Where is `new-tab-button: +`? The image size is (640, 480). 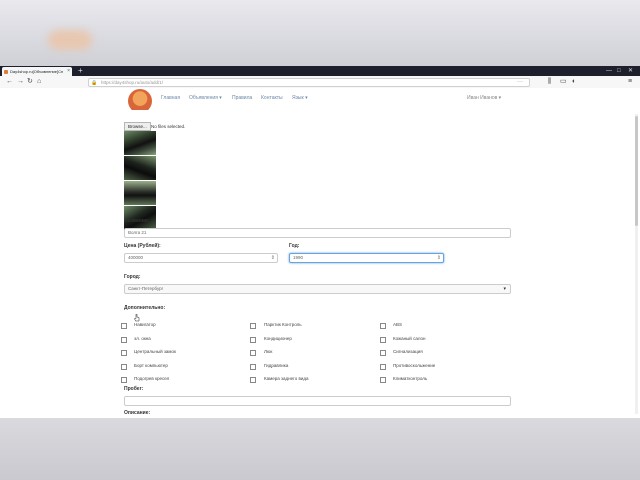 new-tab-button: + is located at coordinates (80, 71).